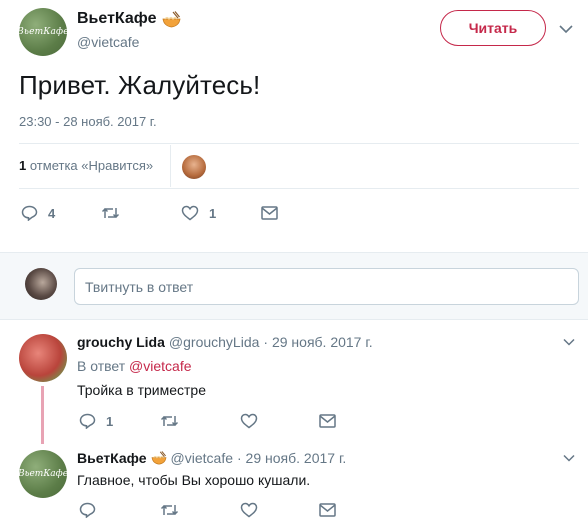 The image size is (588, 525). What do you see at coordinates (140, 85) in the screenshot?
I see `tweet-text: Привет. Жалуйтесь!` at bounding box center [140, 85].